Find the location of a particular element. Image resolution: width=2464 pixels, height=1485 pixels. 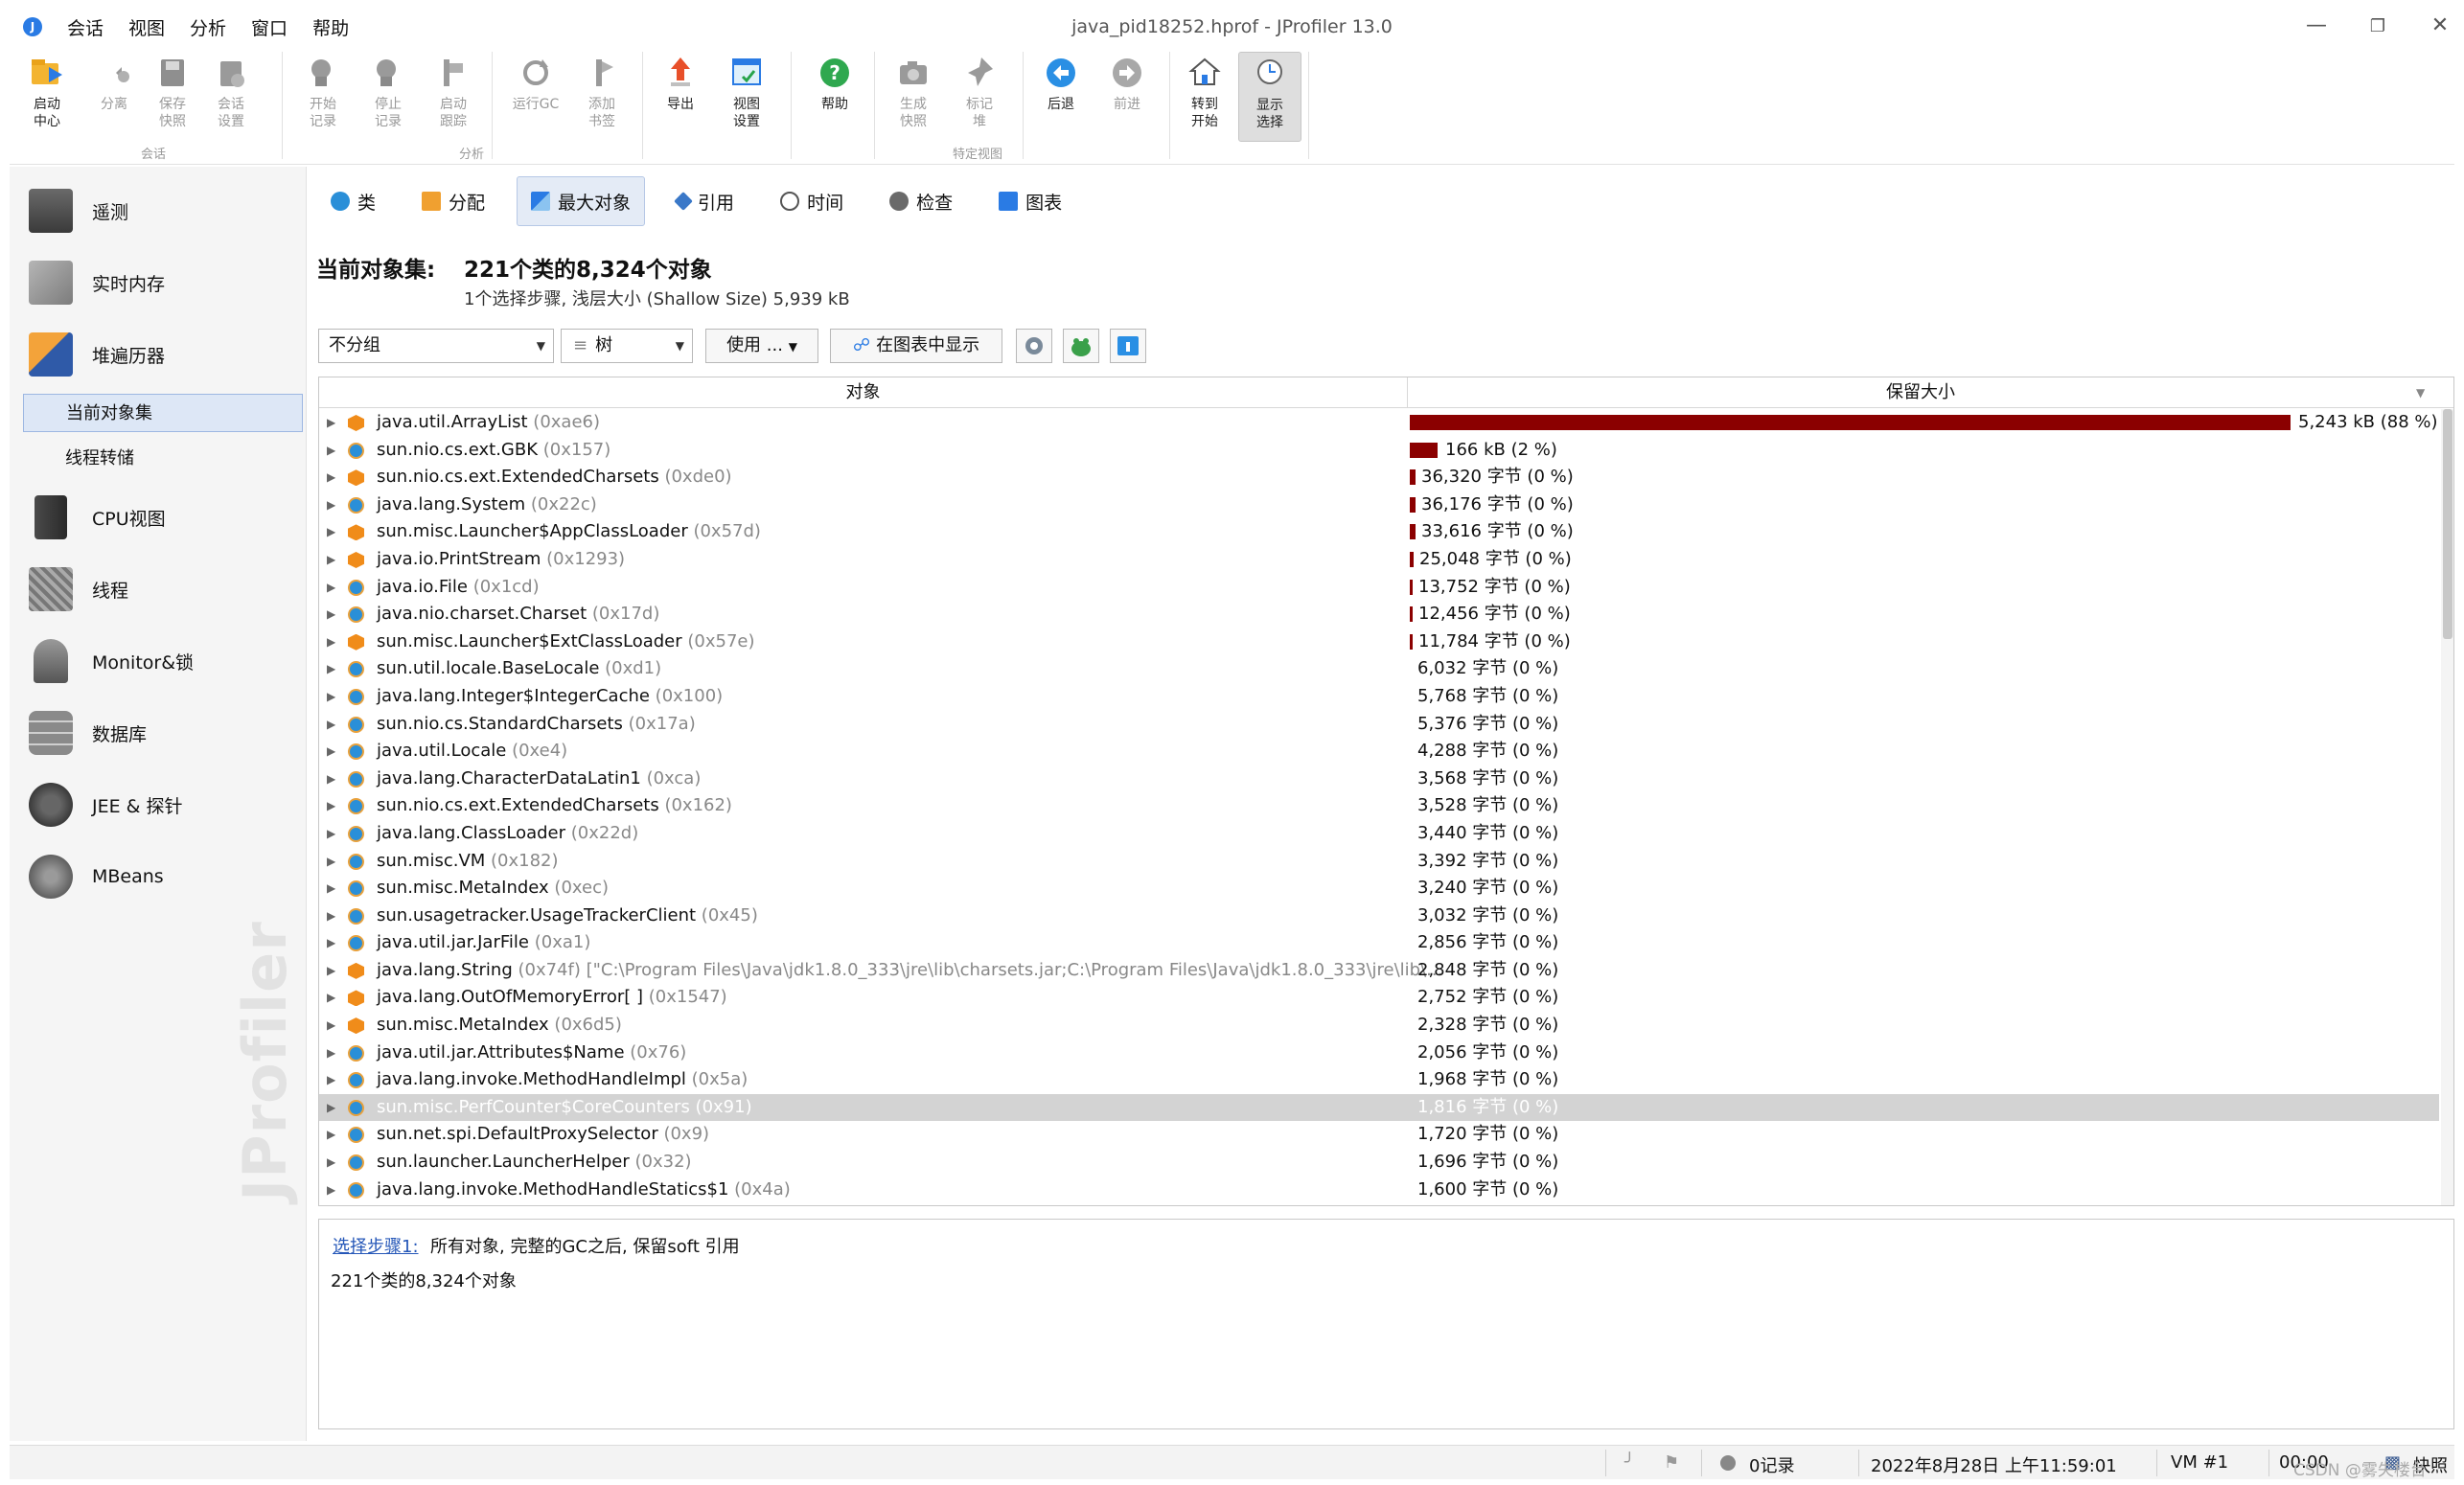

sidebar-item-database: 数据库 is located at coordinates (163, 733).